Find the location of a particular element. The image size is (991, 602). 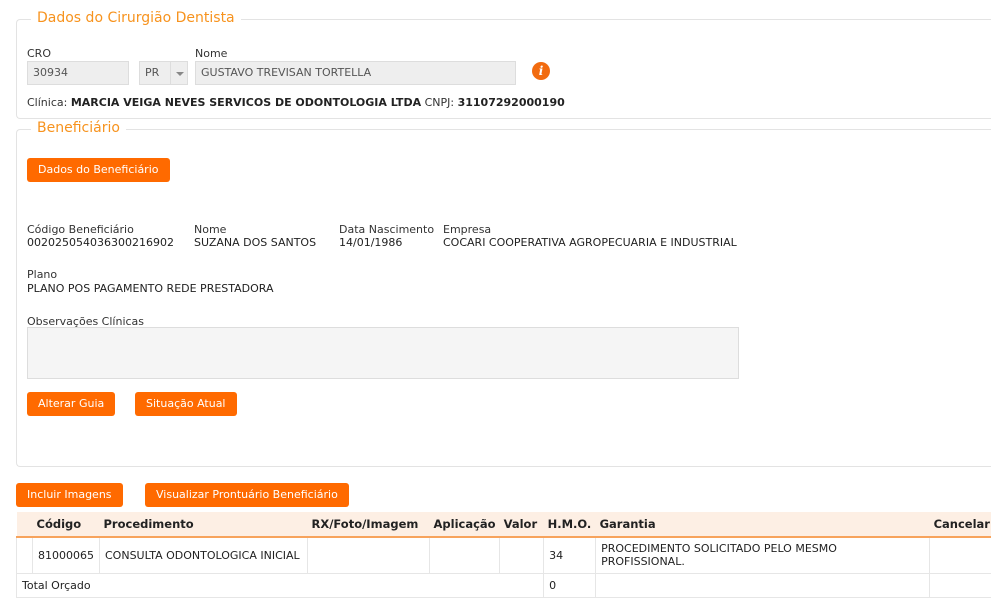

total-garantia-empty is located at coordinates (763, 585).